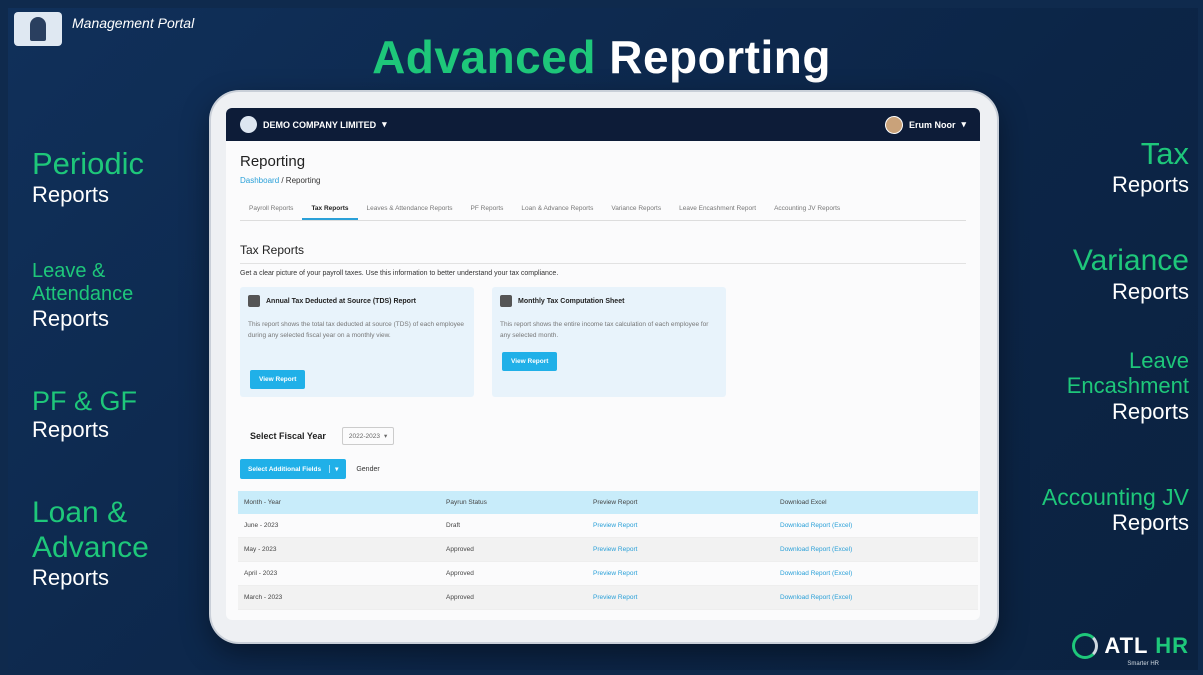 The image size is (1203, 675). What do you see at coordinates (603, 180) in the screenshot?
I see `breadcrumb: Dashboard / Reporting` at bounding box center [603, 180].